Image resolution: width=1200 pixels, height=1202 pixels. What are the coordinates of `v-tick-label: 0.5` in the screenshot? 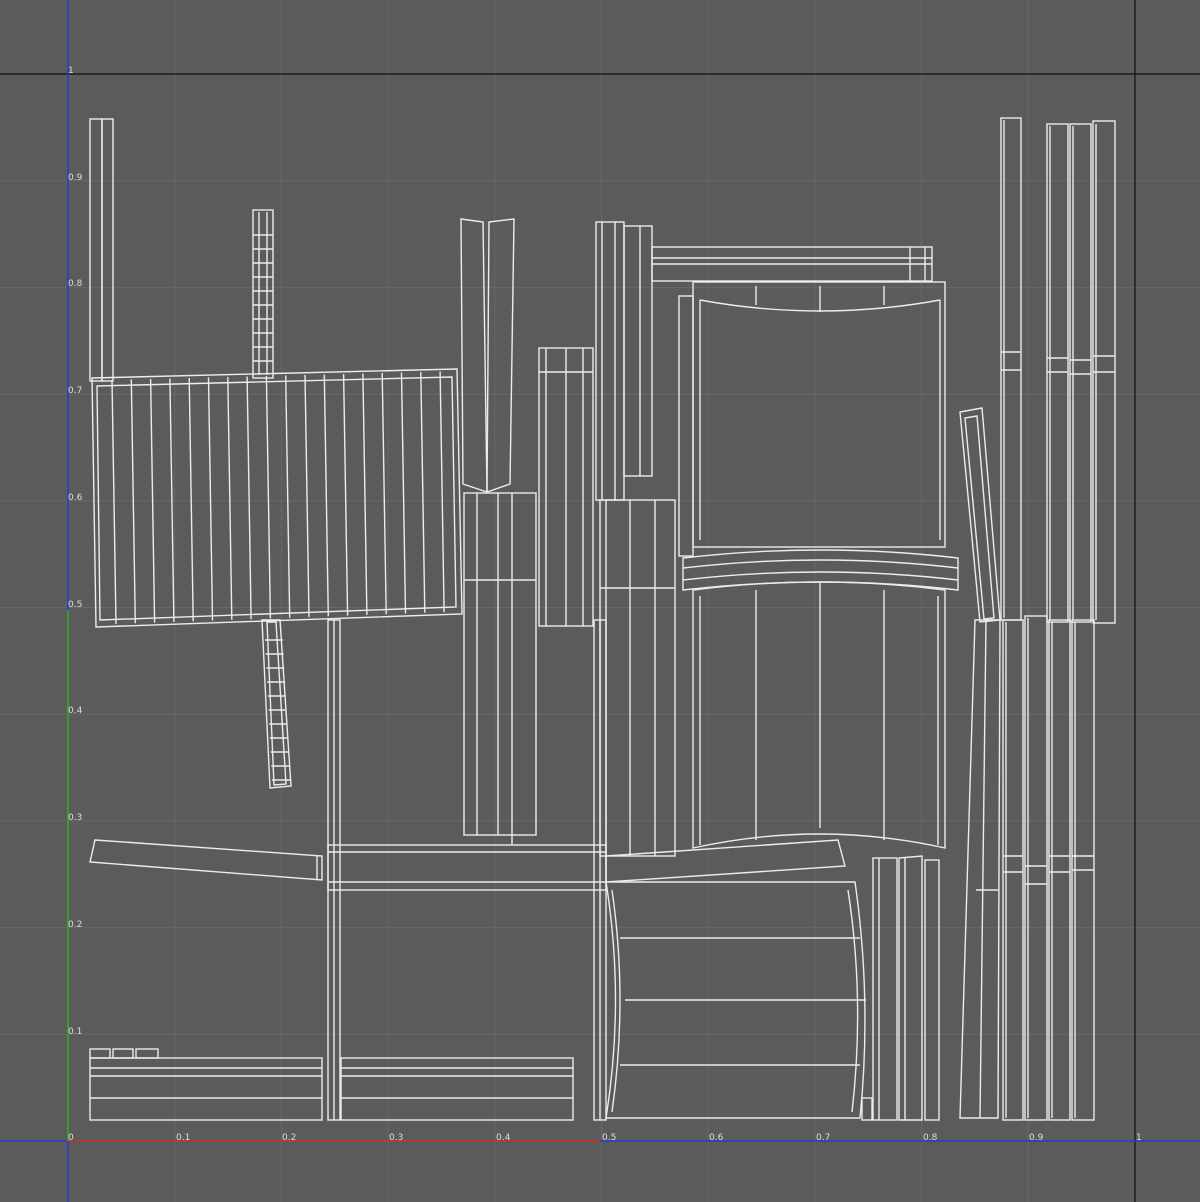 It's located at (75, 605).